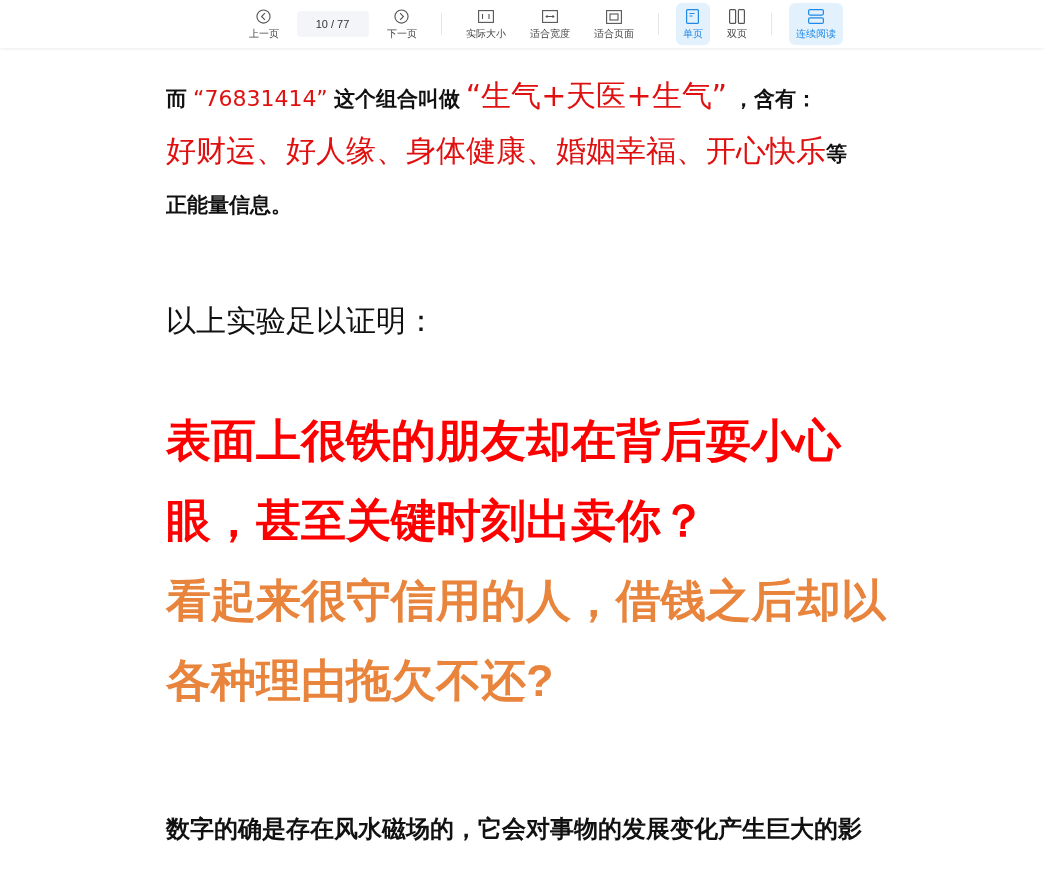 This screenshot has height=887, width=1044. What do you see at coordinates (401, 24) in the screenshot?
I see `toolbar-button: 下一页` at bounding box center [401, 24].